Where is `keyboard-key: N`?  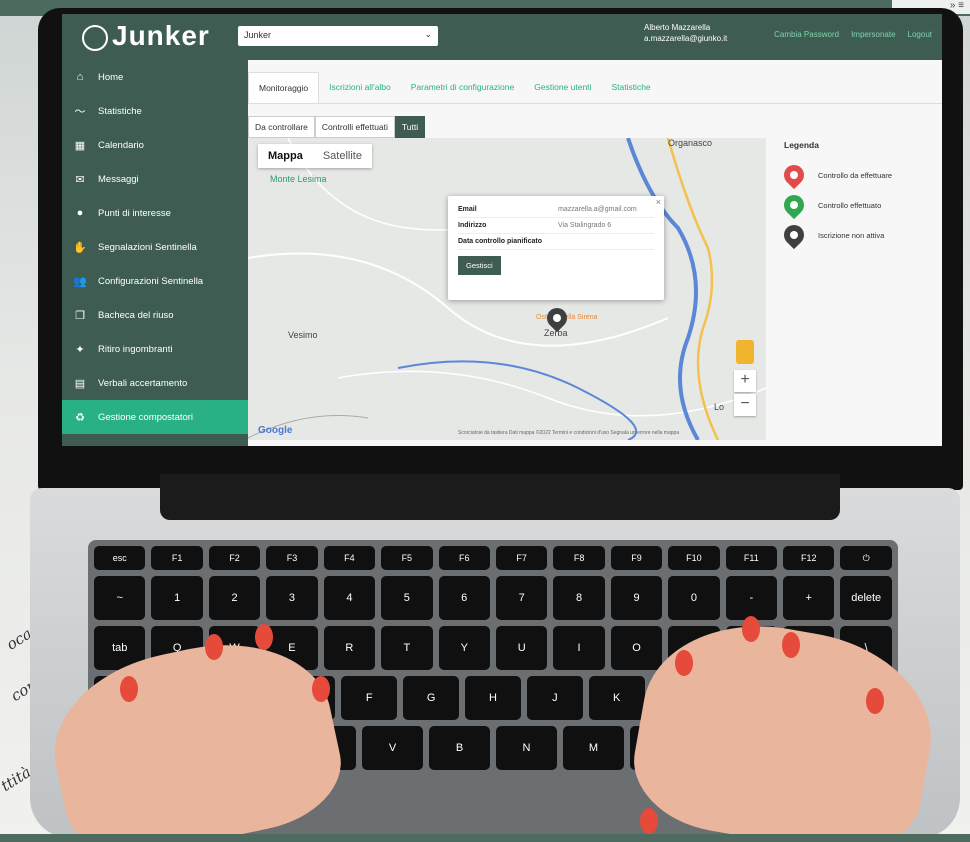 keyboard-key: N is located at coordinates (526, 748).